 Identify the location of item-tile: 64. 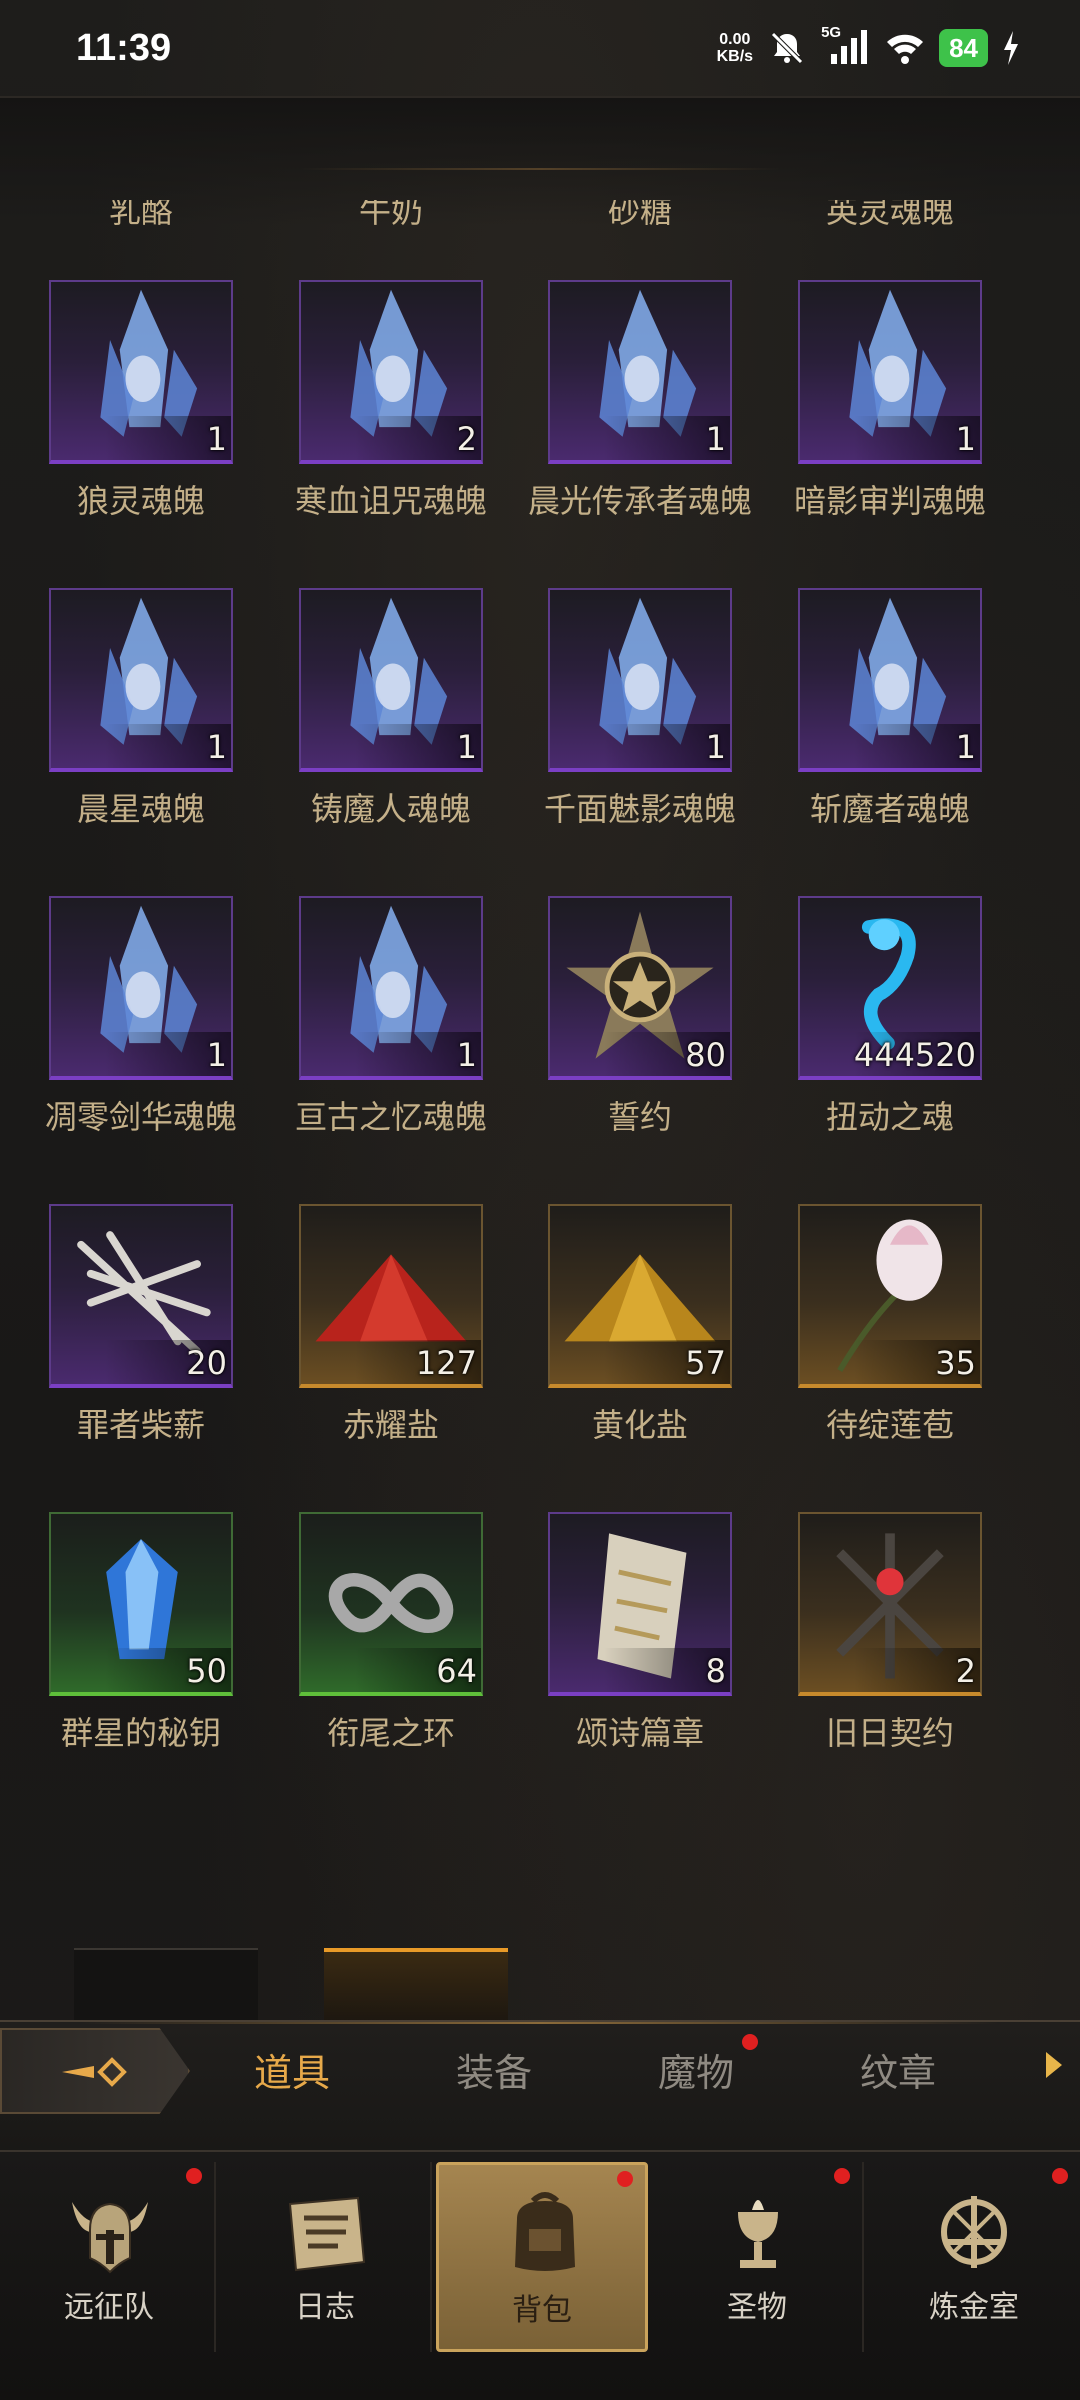
(391, 1604).